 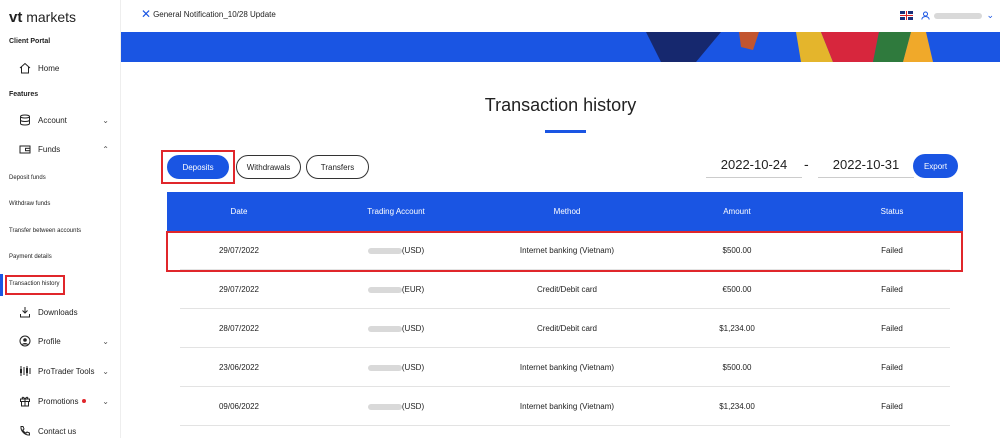 I want to click on cell-account: (EUR), so click(x=396, y=289).